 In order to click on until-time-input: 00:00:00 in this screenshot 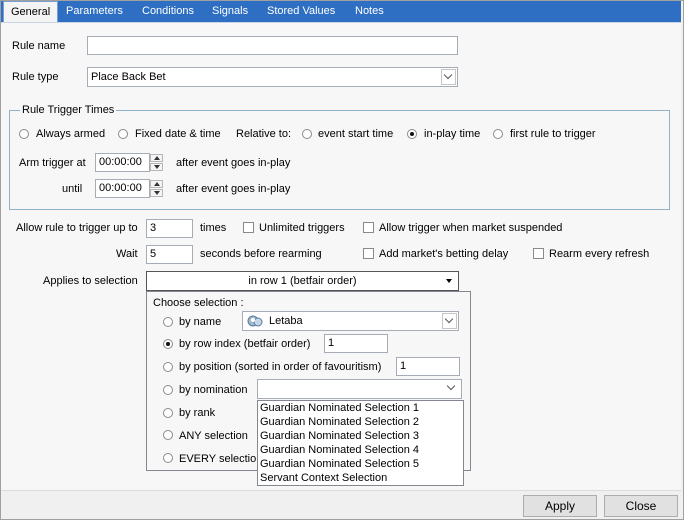, I will do `click(122, 188)`.